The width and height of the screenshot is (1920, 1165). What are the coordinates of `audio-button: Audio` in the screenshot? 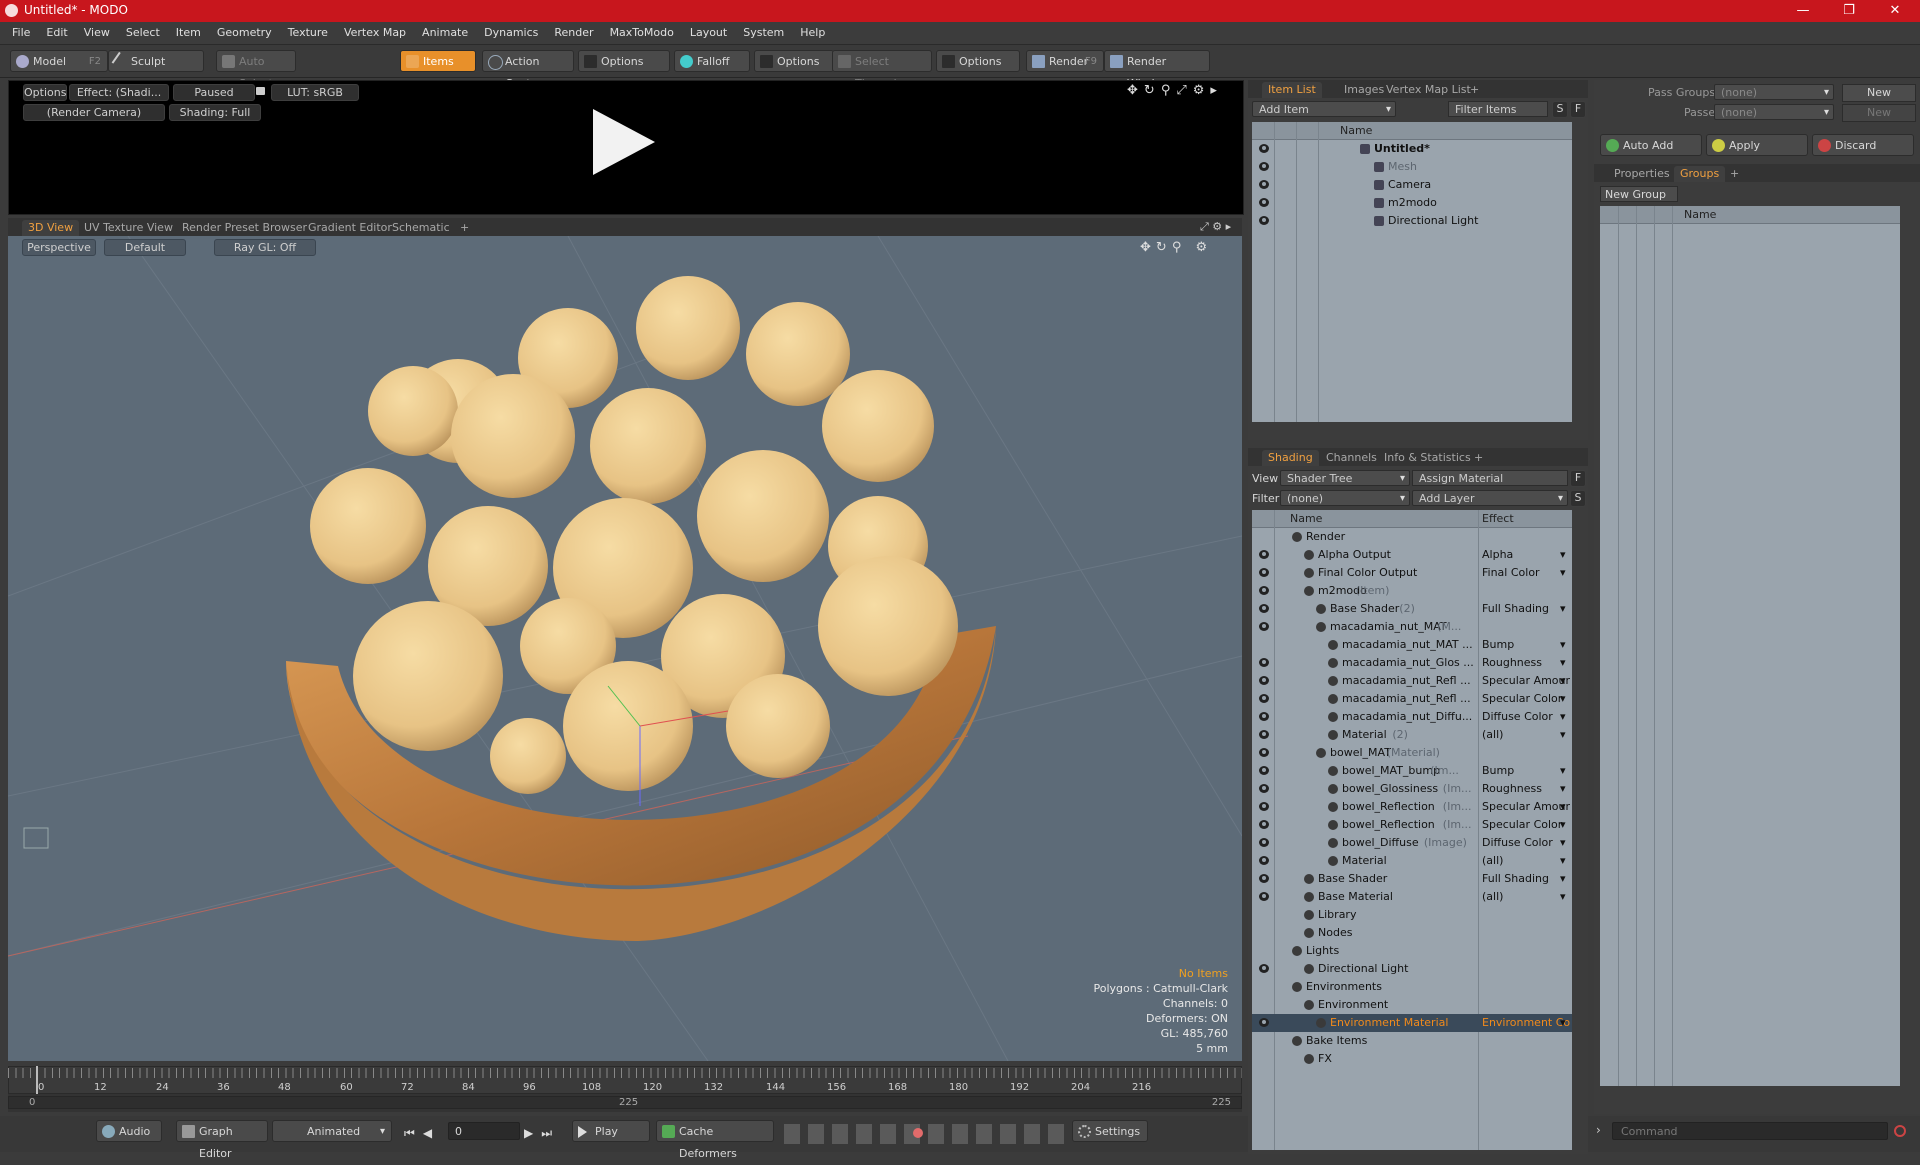 It's located at (129, 1131).